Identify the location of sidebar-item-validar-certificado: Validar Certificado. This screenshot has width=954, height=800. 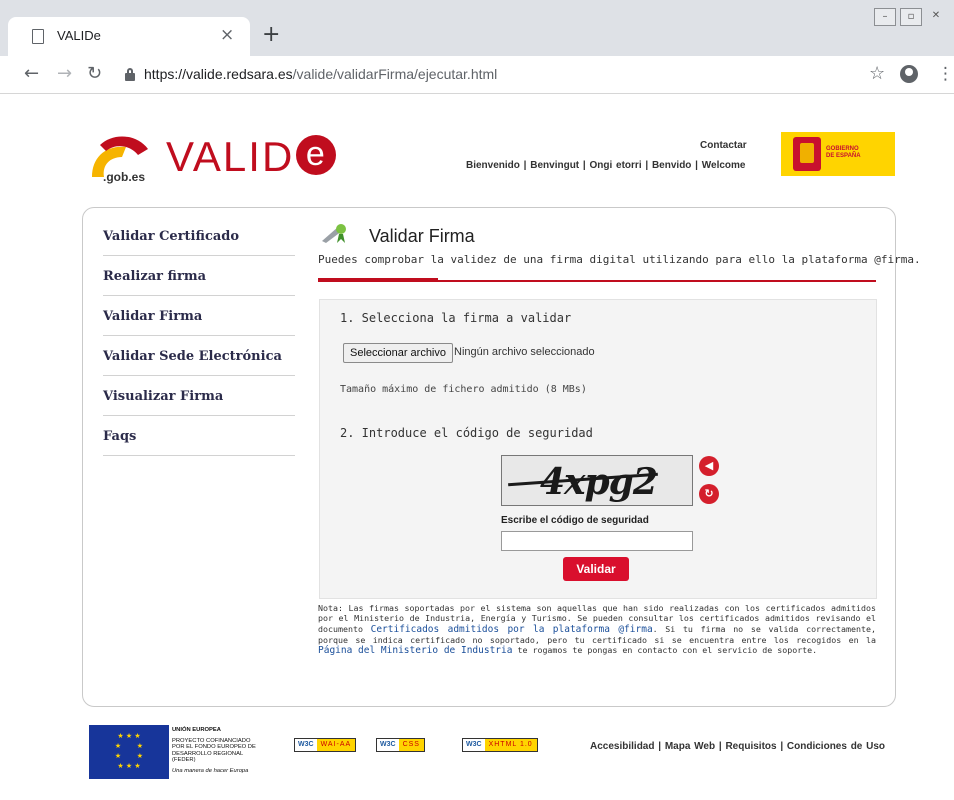
(199, 236).